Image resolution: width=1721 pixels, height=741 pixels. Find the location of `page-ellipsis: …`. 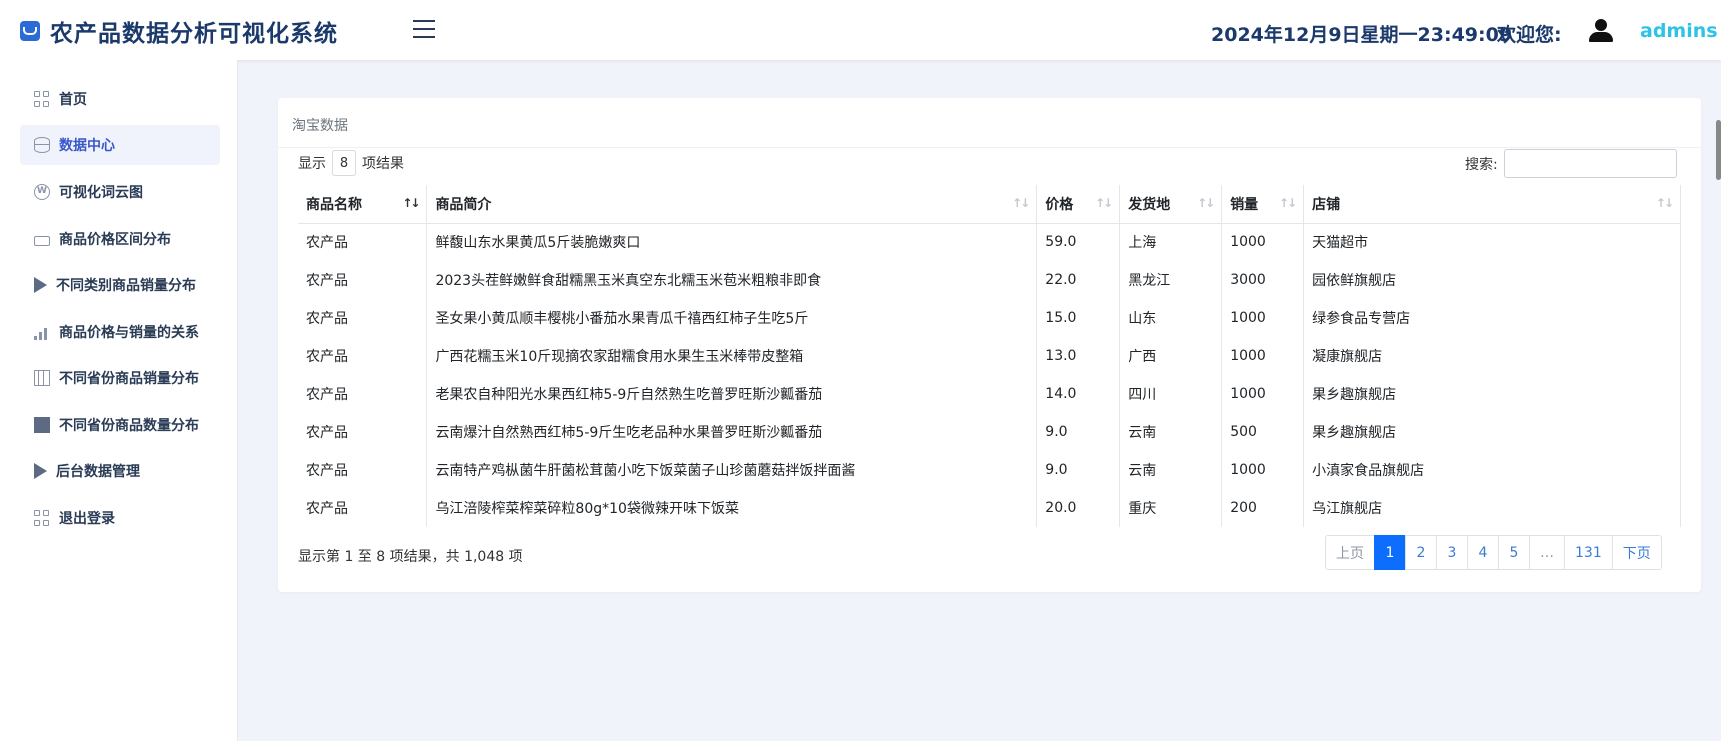

page-ellipsis: … is located at coordinates (1547, 552).